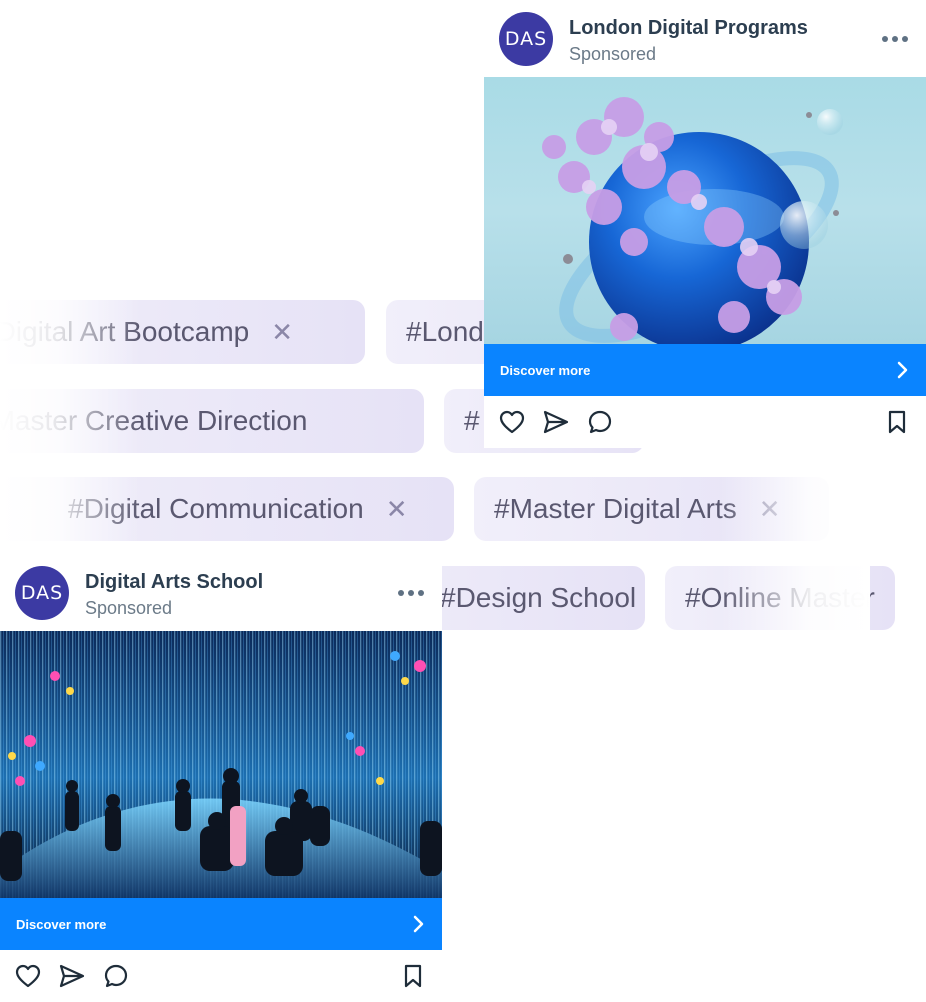 The height and width of the screenshot is (1002, 926). I want to click on hashtag-chip-label: #Master Digital Arts, so click(615, 508).